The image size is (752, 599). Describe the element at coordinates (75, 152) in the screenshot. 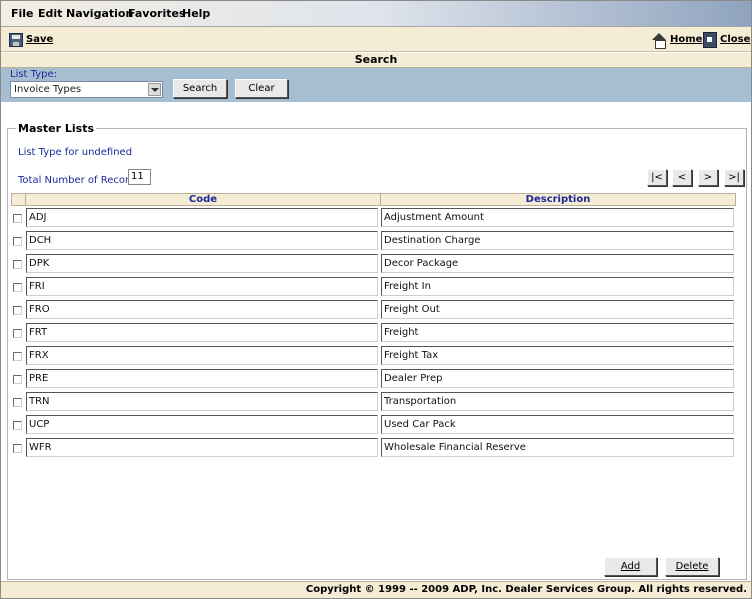

I see `list-type-subtitle: List Type for undefined` at that location.